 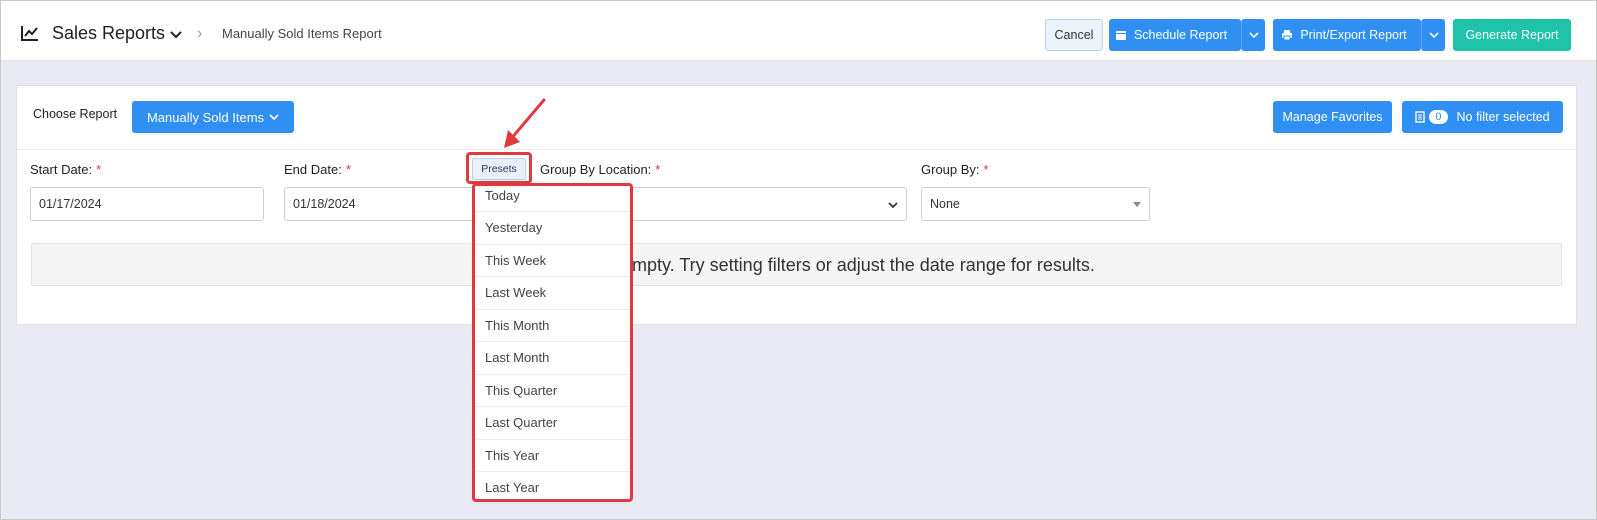 What do you see at coordinates (796, 149) in the screenshot?
I see `divider` at bounding box center [796, 149].